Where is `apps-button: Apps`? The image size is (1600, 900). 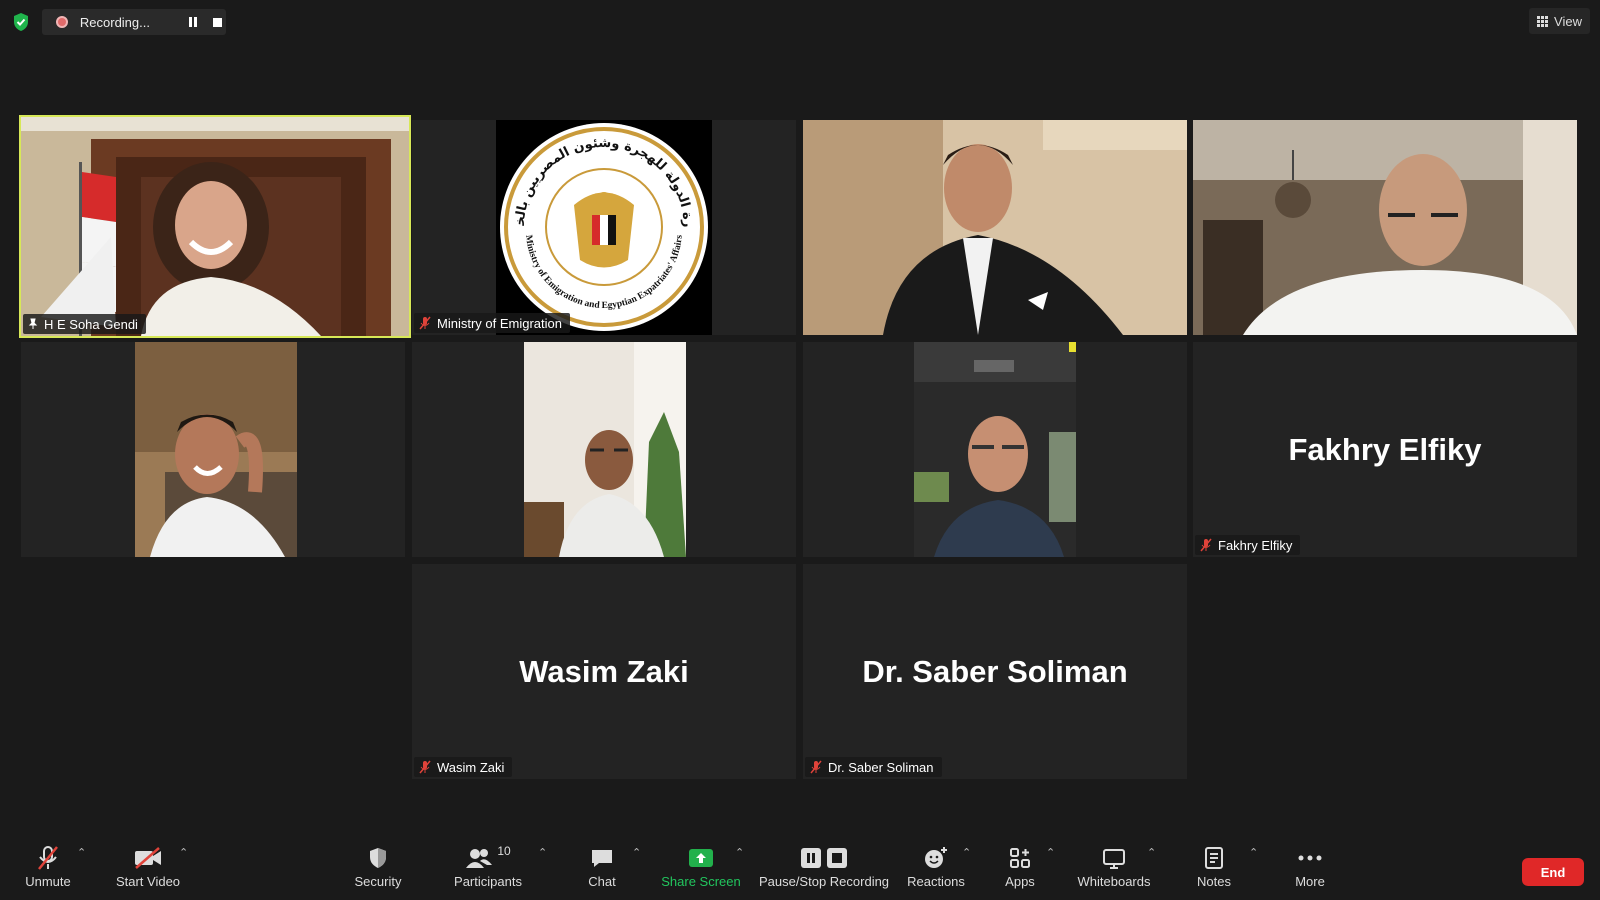 apps-button: Apps is located at coordinates (1020, 866).